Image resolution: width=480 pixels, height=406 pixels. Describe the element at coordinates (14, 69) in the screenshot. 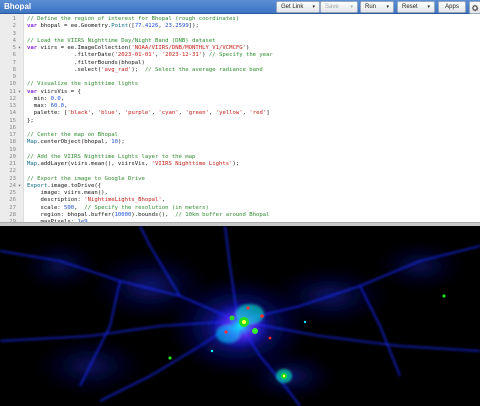

I see `line-number: 8` at that location.